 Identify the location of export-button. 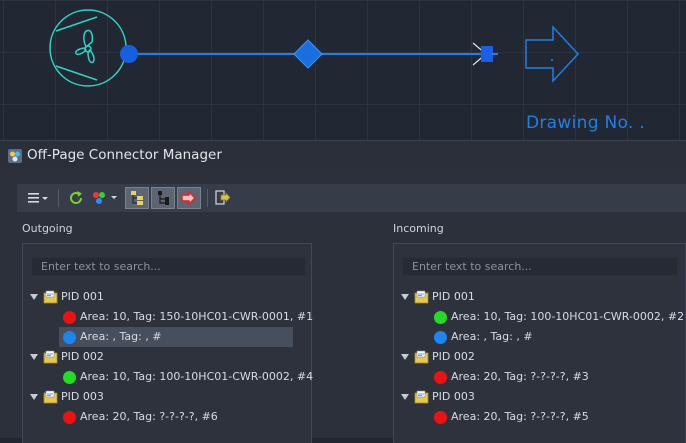
(223, 198).